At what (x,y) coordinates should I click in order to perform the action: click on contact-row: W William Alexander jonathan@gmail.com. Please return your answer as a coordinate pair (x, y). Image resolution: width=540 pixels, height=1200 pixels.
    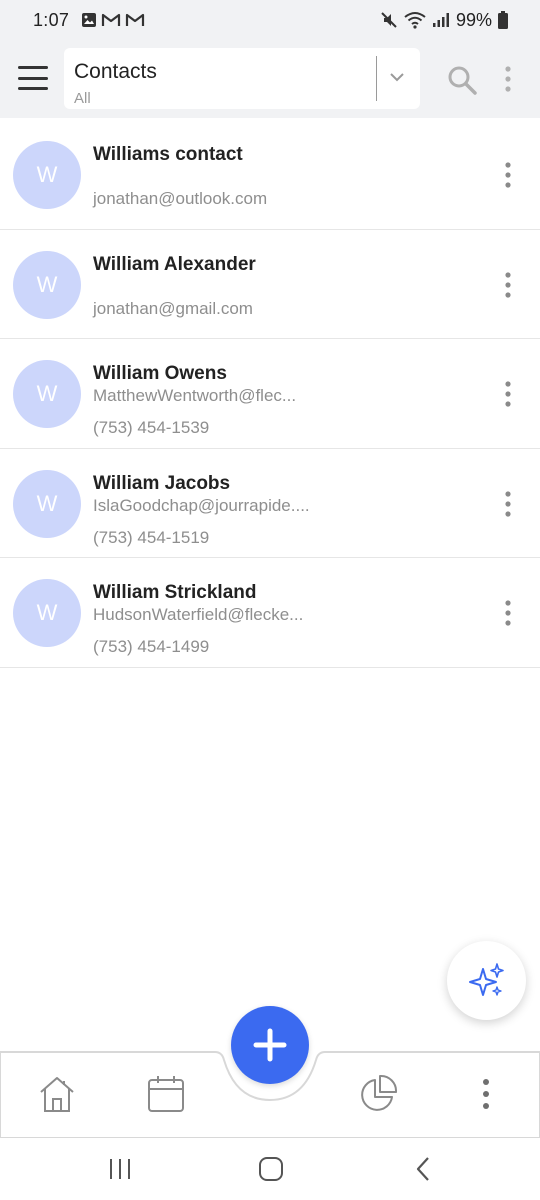
    Looking at the image, I should click on (270, 284).